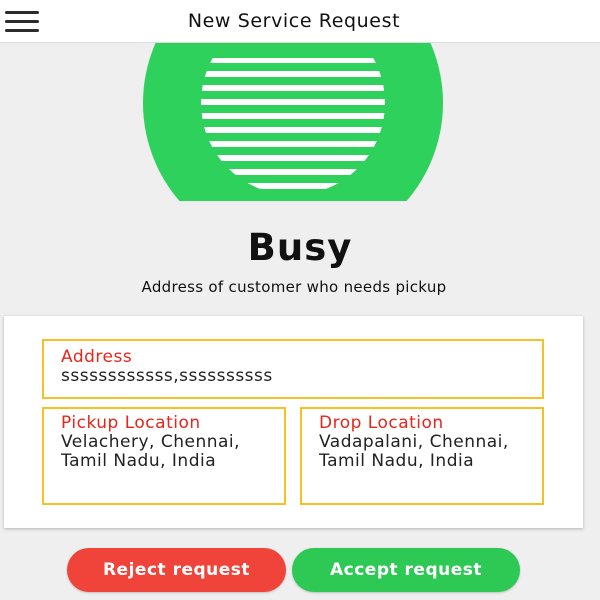  Describe the element at coordinates (293, 369) in the screenshot. I see `address-field: Address ssssssssssss,ssssssssss` at that location.